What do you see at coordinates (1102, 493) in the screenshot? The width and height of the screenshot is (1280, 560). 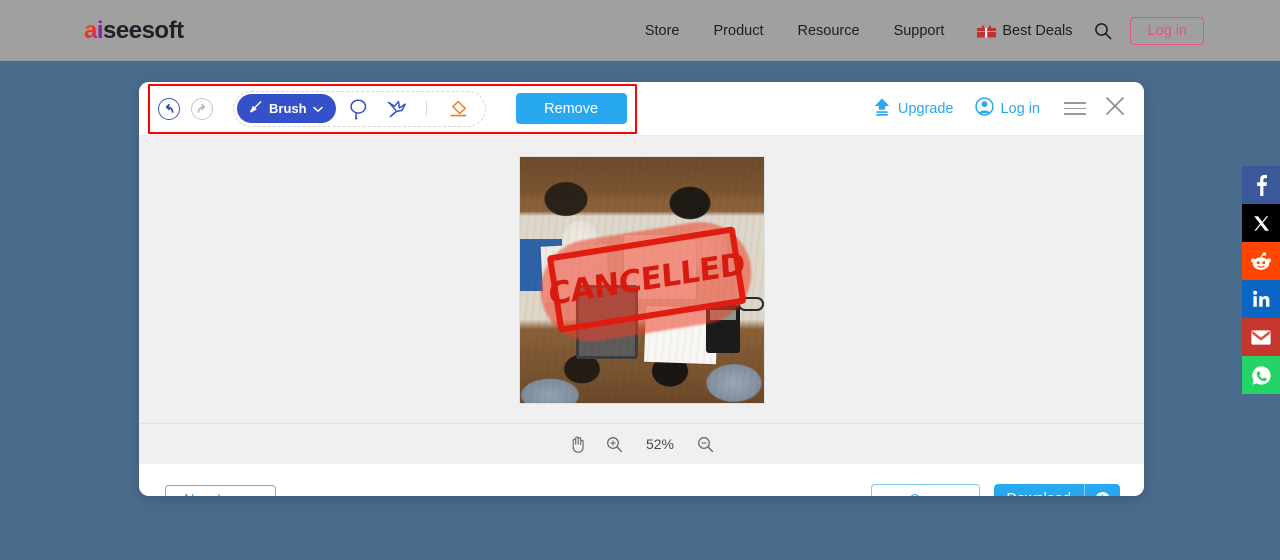 I see `clock-icon` at bounding box center [1102, 493].